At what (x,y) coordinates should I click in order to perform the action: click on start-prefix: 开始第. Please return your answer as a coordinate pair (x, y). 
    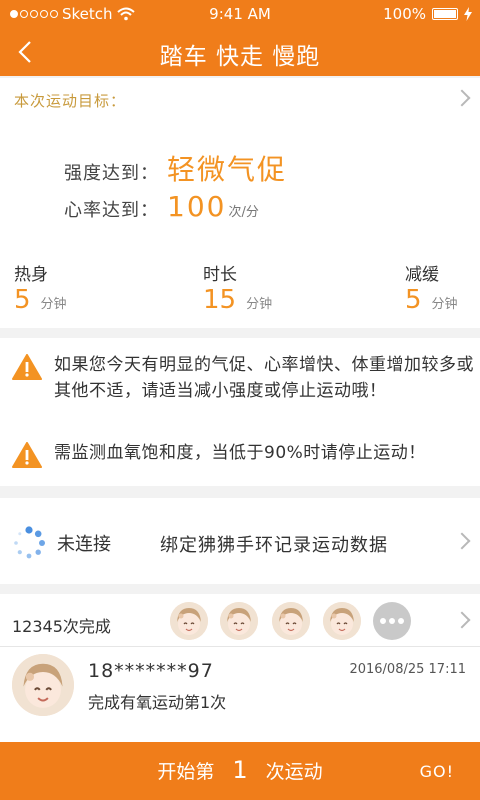
    Looking at the image, I should click on (186, 772).